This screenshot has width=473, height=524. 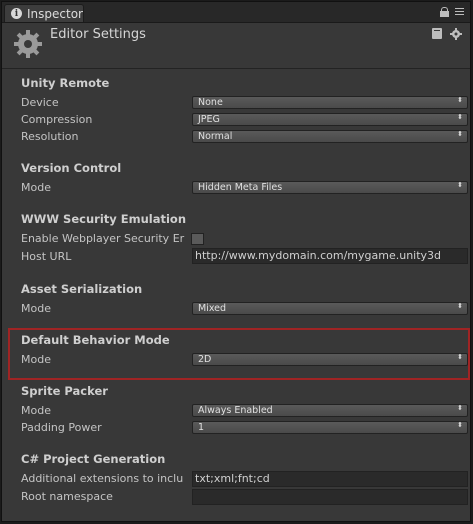 I want to click on menu-icon, so click(x=459, y=12).